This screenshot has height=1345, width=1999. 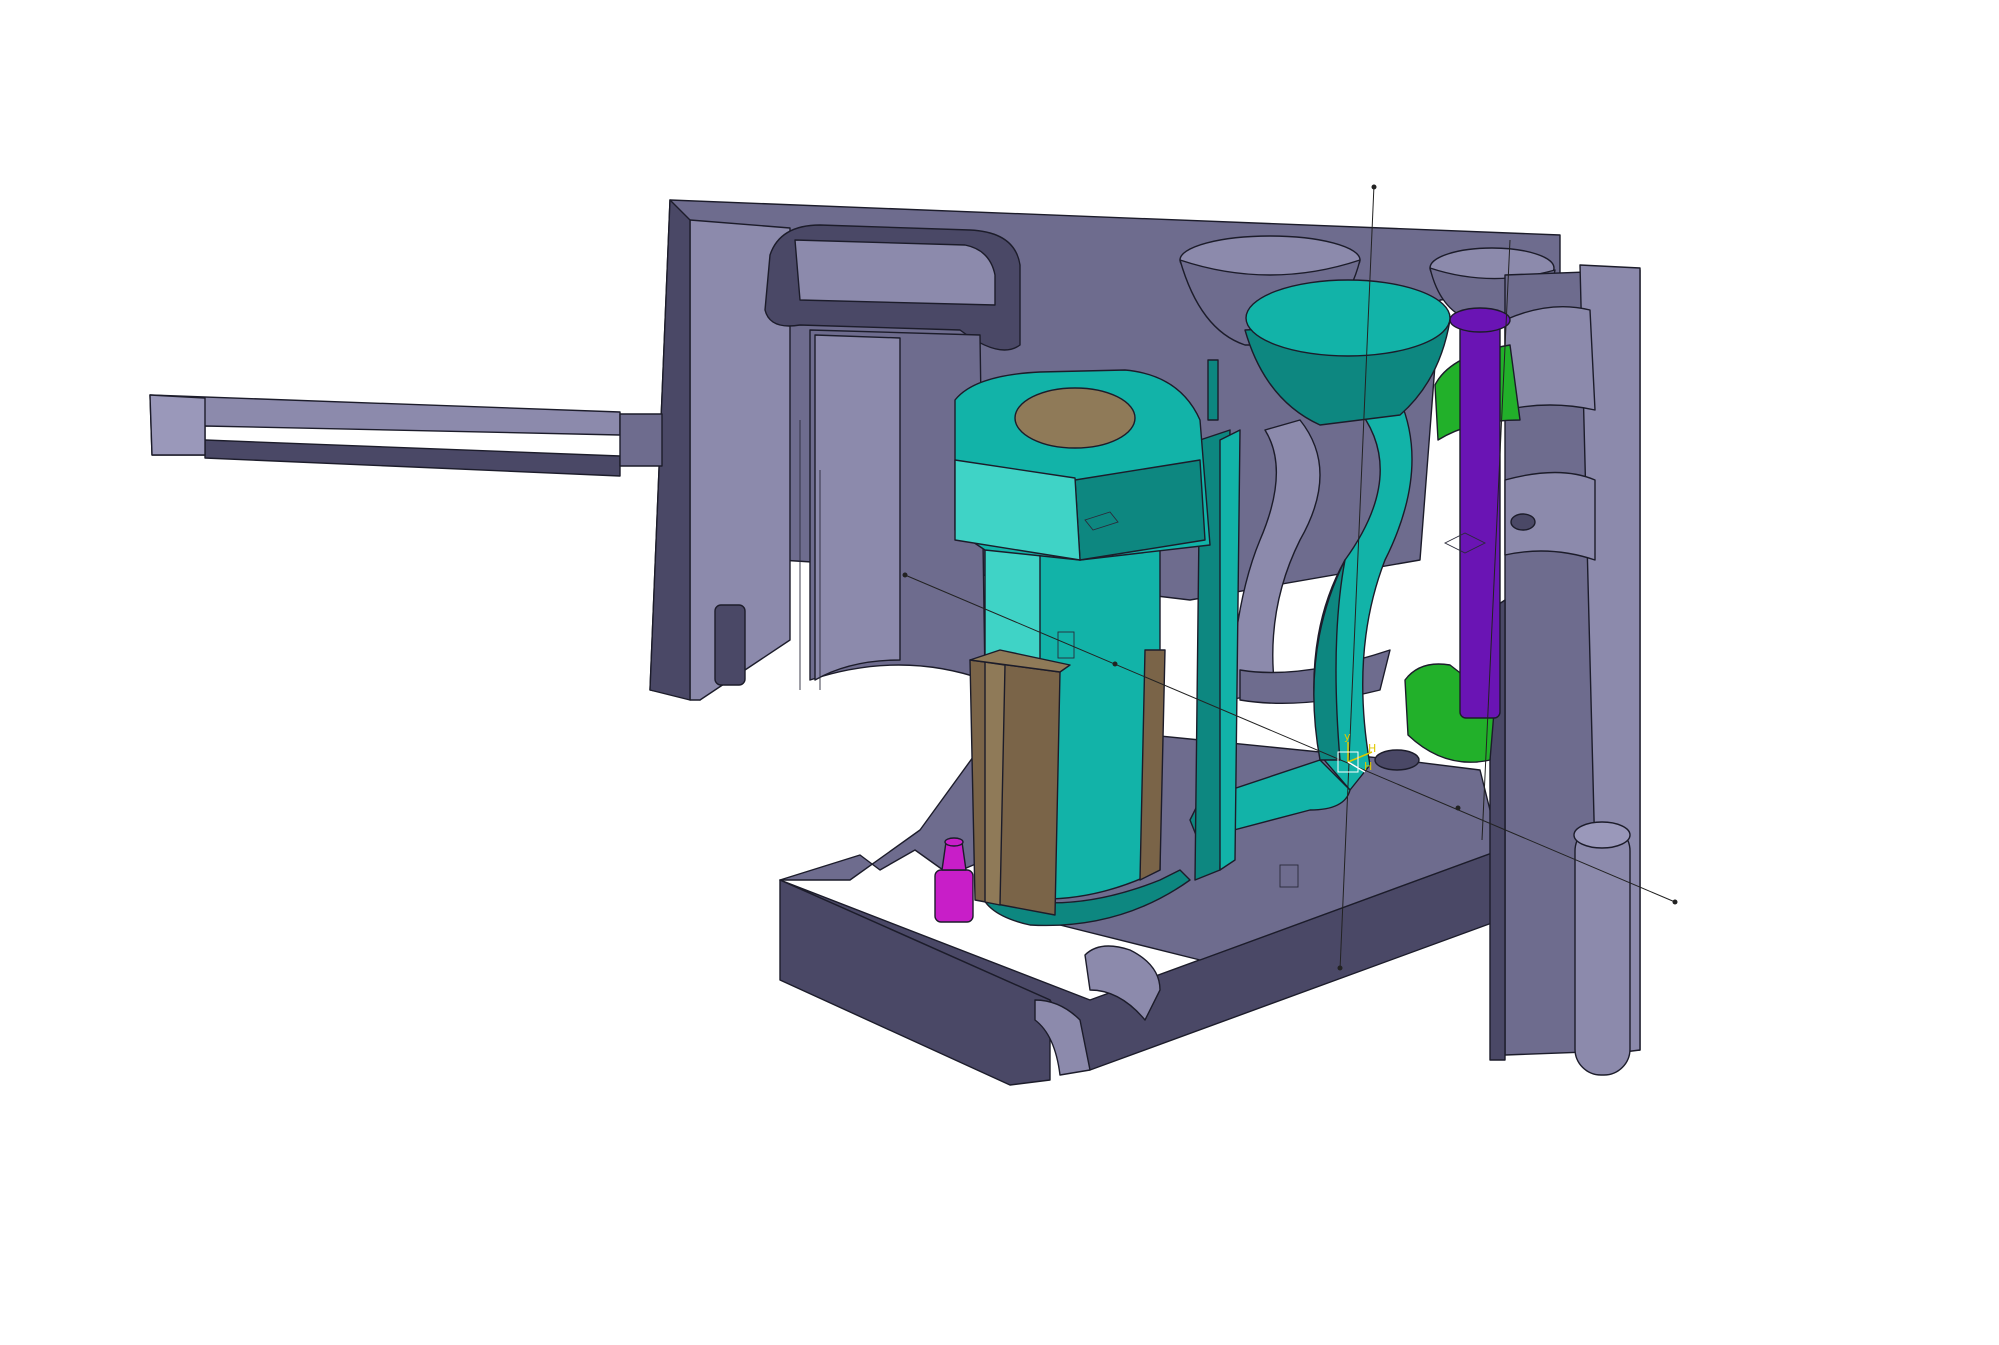 I want to click on support-rod, so click(x=406, y=435).